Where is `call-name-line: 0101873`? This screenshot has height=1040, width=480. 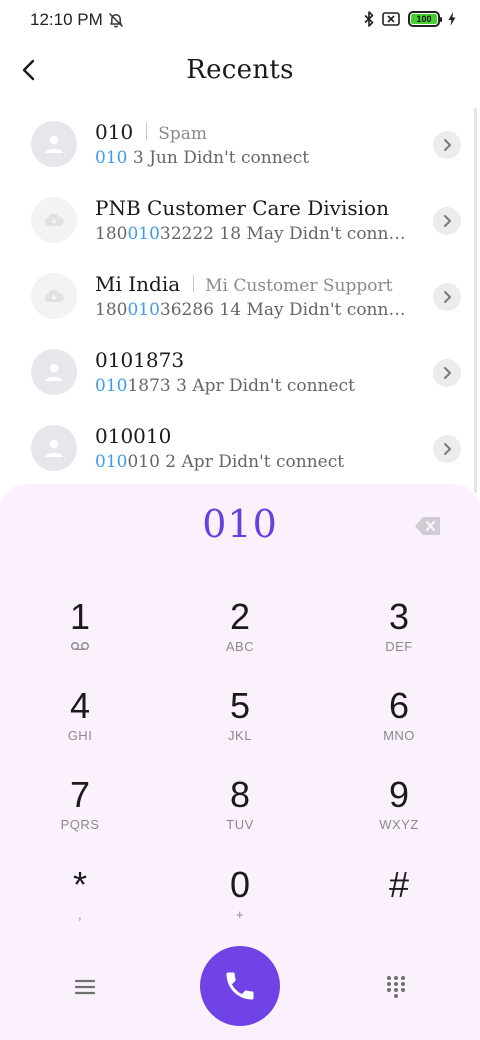
call-name-line: 0101873 is located at coordinates (139, 360).